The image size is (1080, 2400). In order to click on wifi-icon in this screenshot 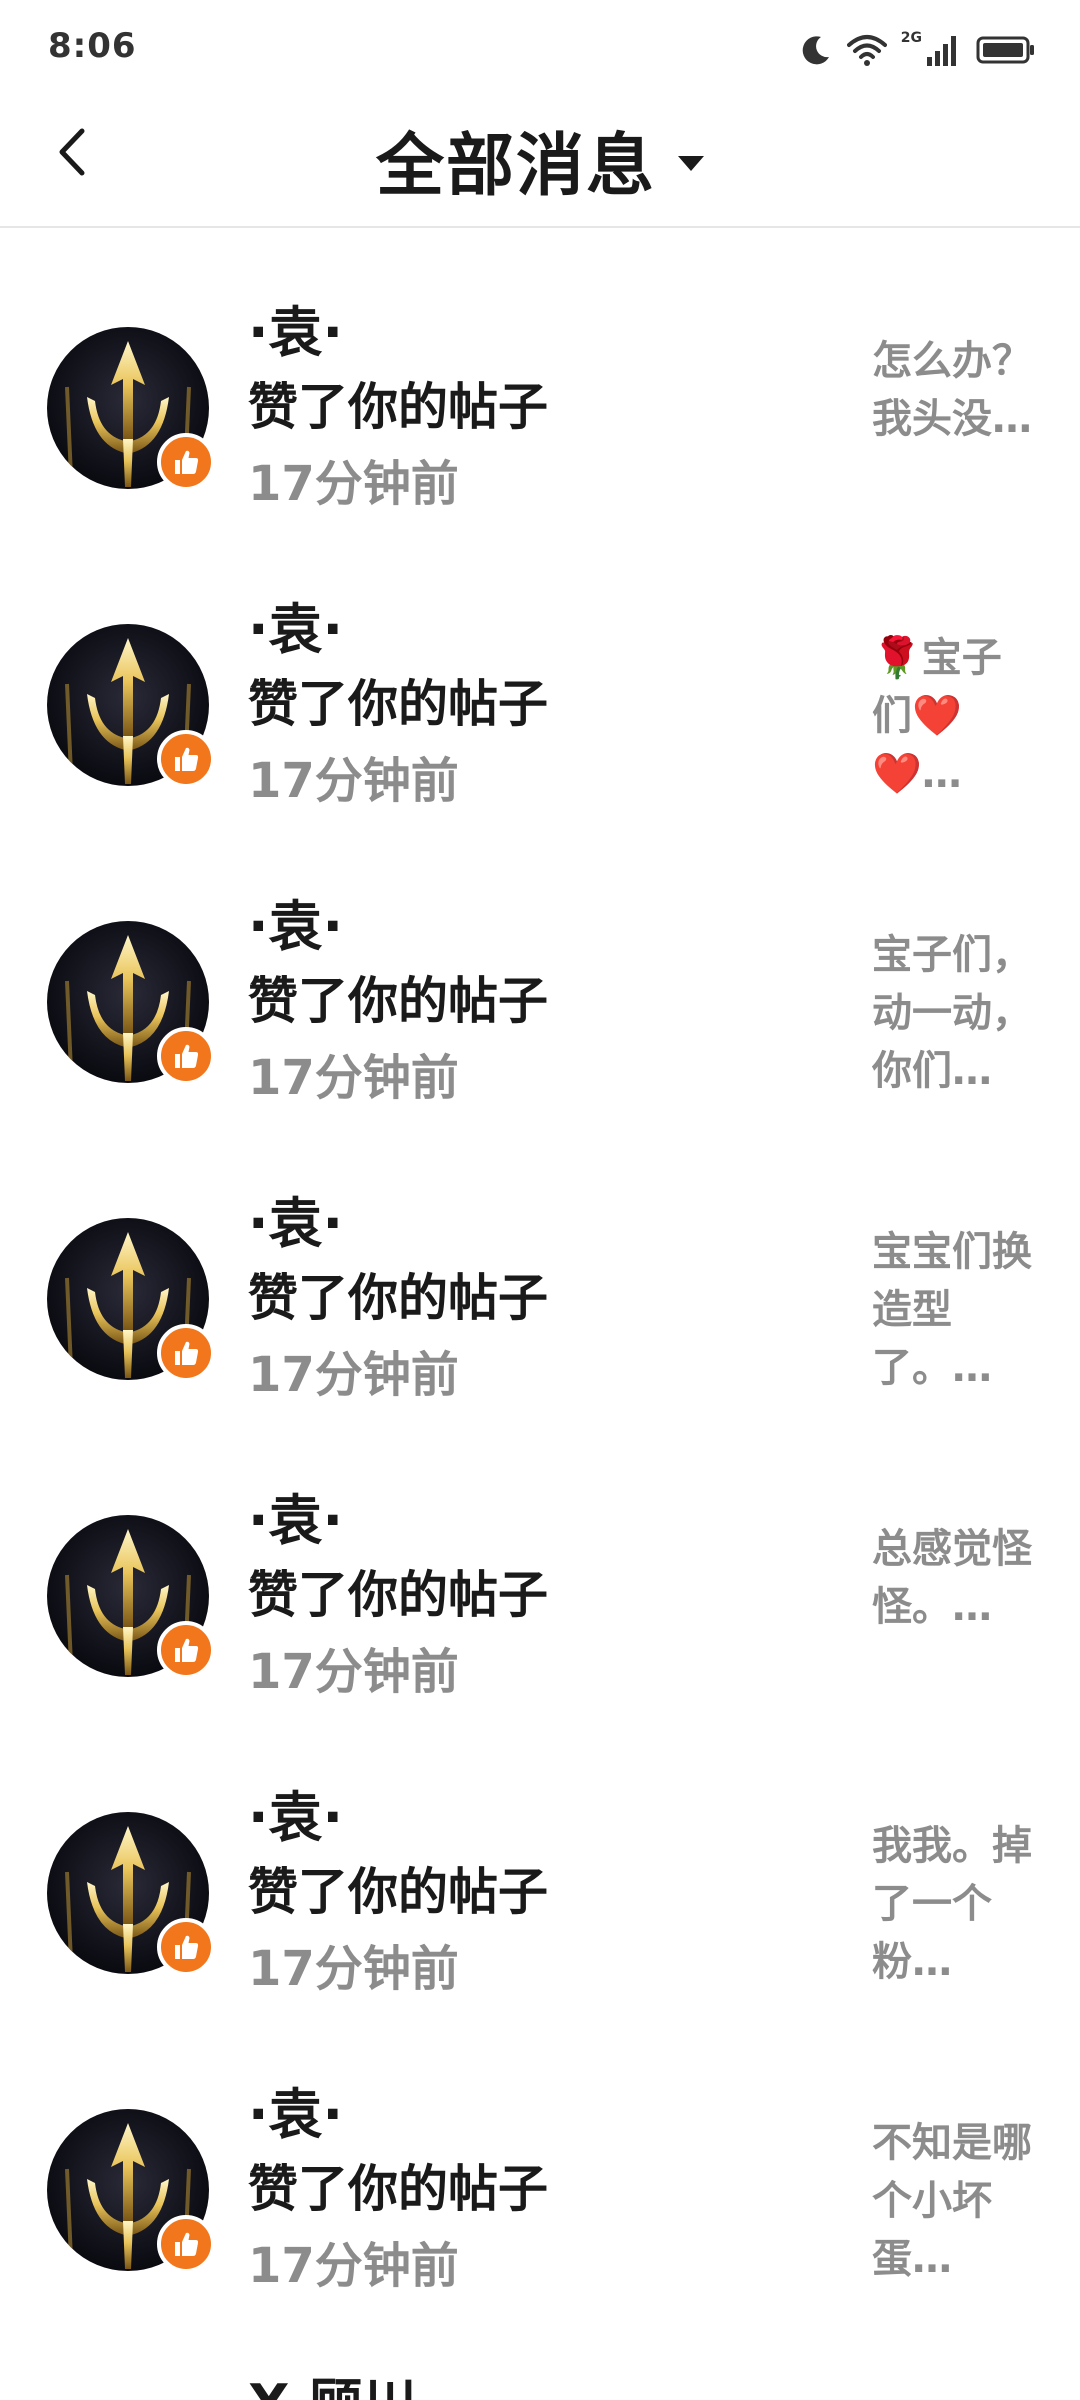, I will do `click(866, 50)`.